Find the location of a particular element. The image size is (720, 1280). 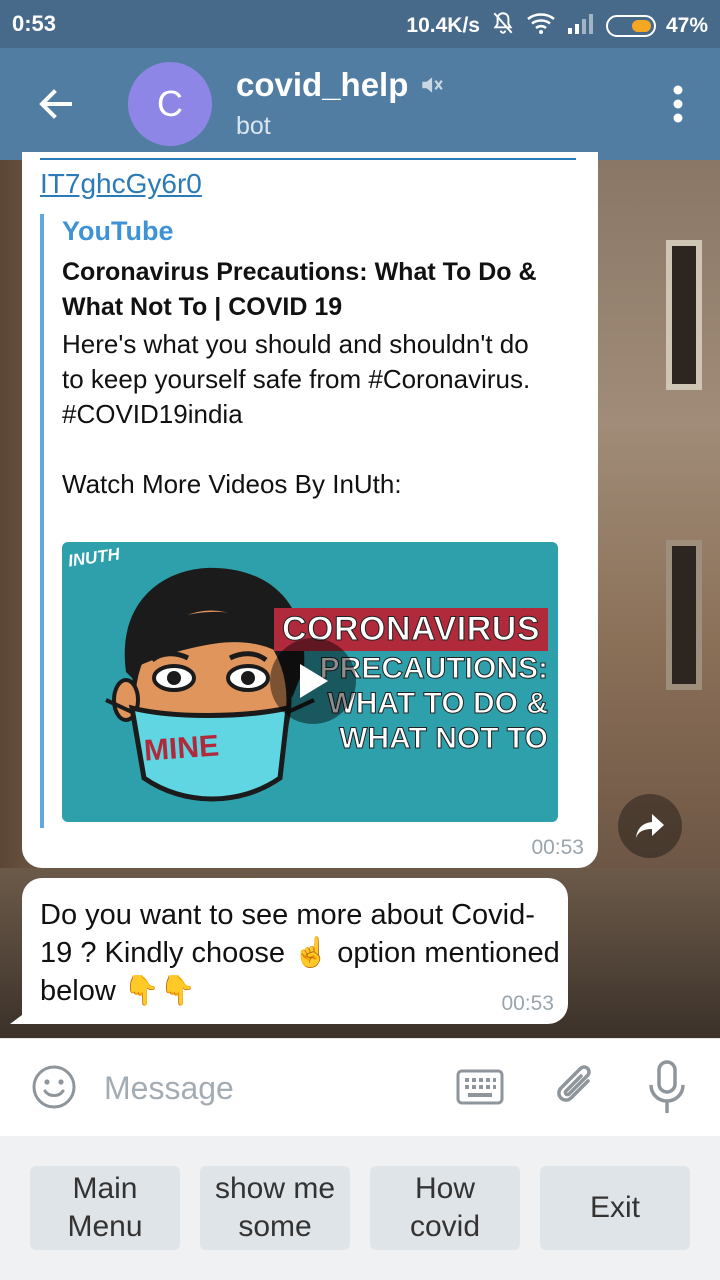

attach-button is located at coordinates (576, 1087).